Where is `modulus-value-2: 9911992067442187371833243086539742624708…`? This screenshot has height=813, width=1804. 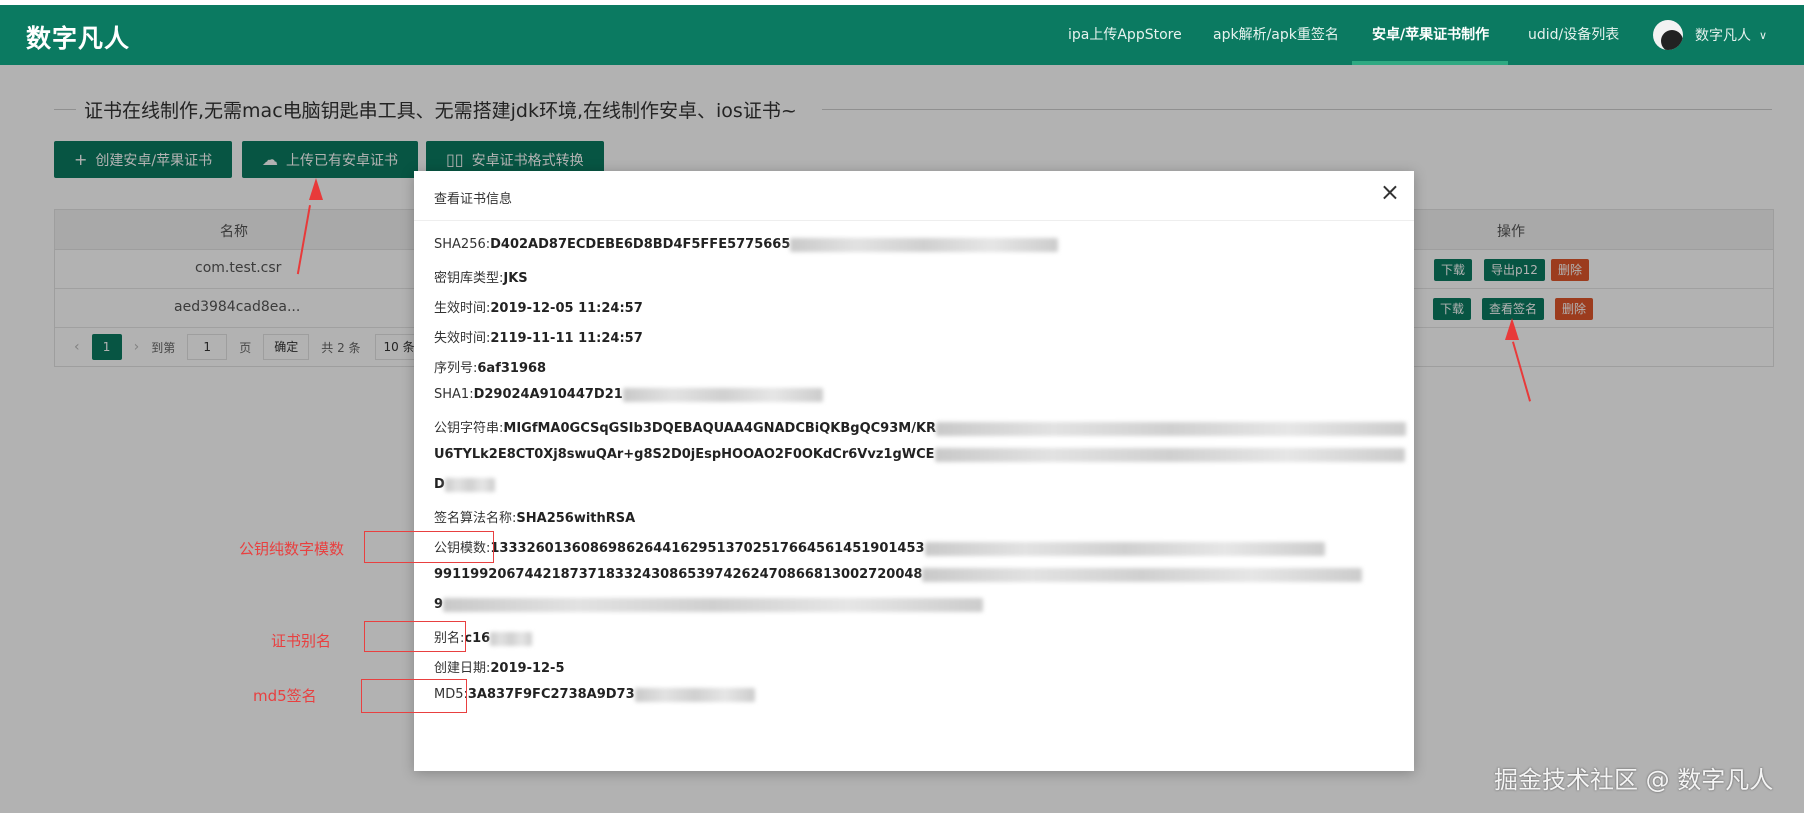
modulus-value-2: 9911992067442187371833243086539742624708… is located at coordinates (678, 574).